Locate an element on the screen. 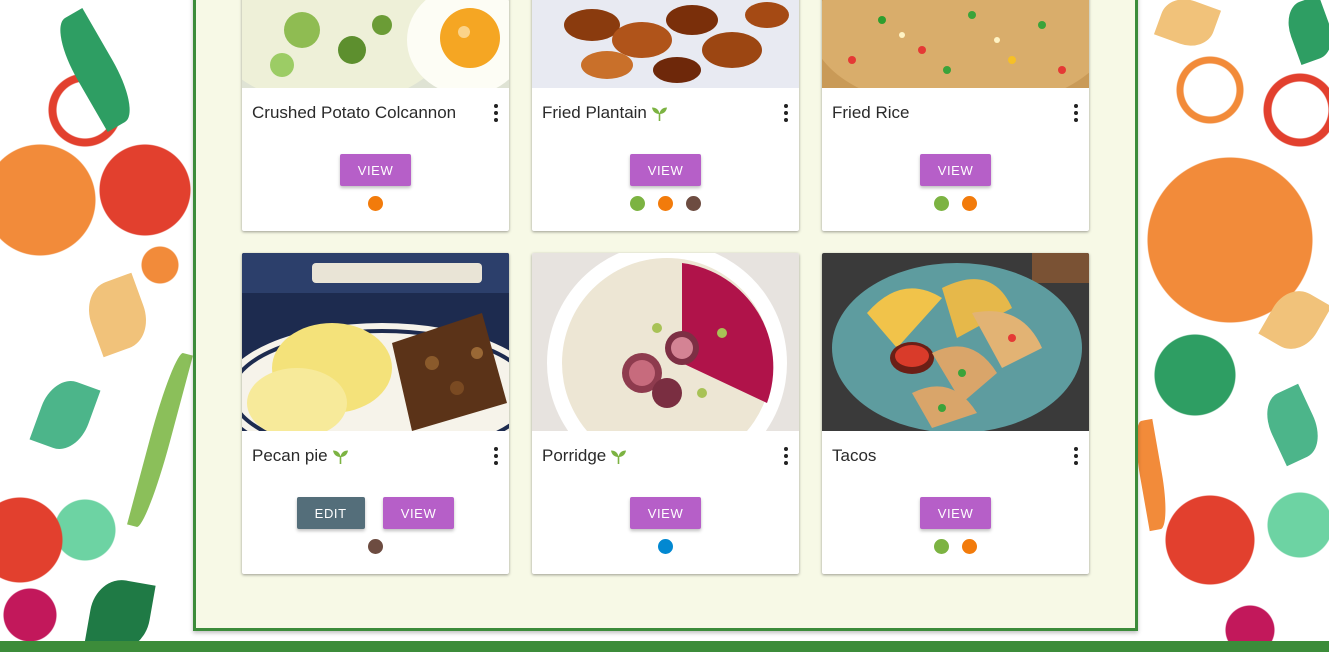 The image size is (1329, 652). recipe-card: Fried Plantain VIEW is located at coordinates (665, 115).